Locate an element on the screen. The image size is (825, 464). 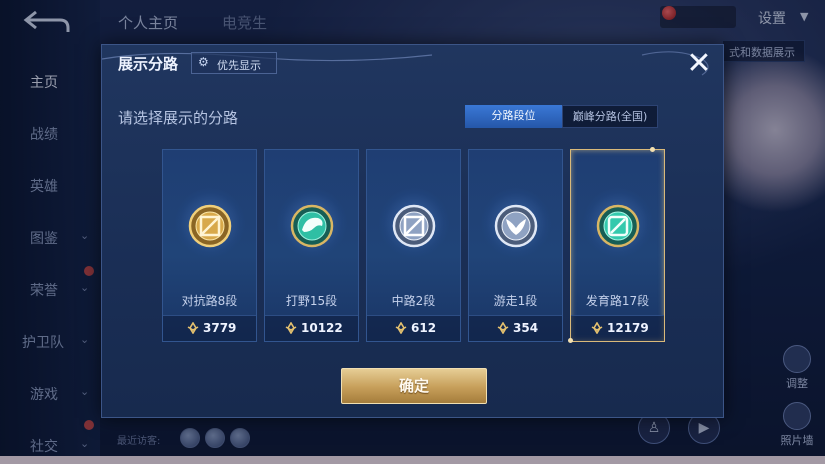
lane-name: 打野15段 is located at coordinates (311, 301).